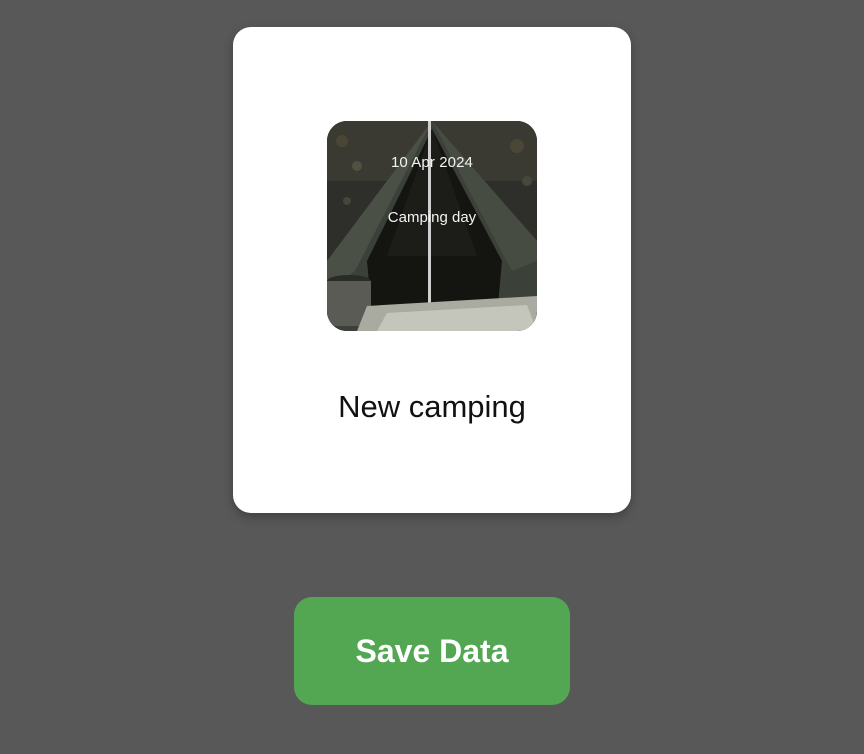  I want to click on tent-photo: 10 Apr 2024 Camping day, so click(432, 226).